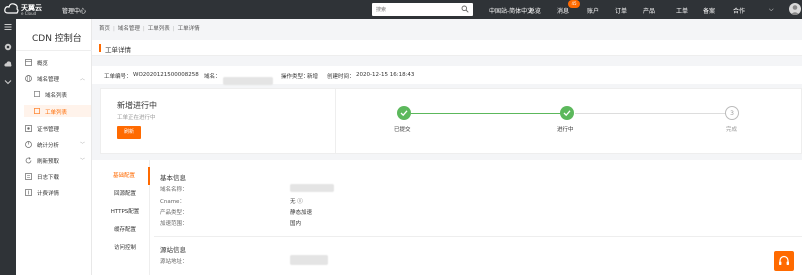 Image resolution: width=802 pixels, height=275 pixels. What do you see at coordinates (57, 39) in the screenshot?
I see `console-title: CDN 控制台` at bounding box center [57, 39].